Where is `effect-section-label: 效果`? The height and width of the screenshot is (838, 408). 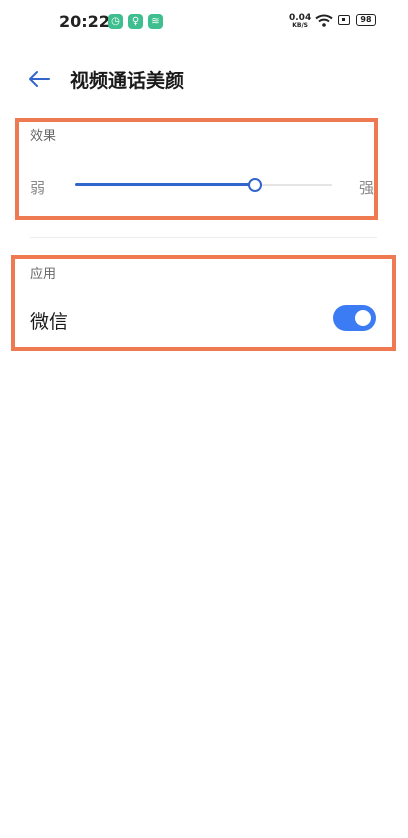 effect-section-label: 效果 is located at coordinates (43, 136).